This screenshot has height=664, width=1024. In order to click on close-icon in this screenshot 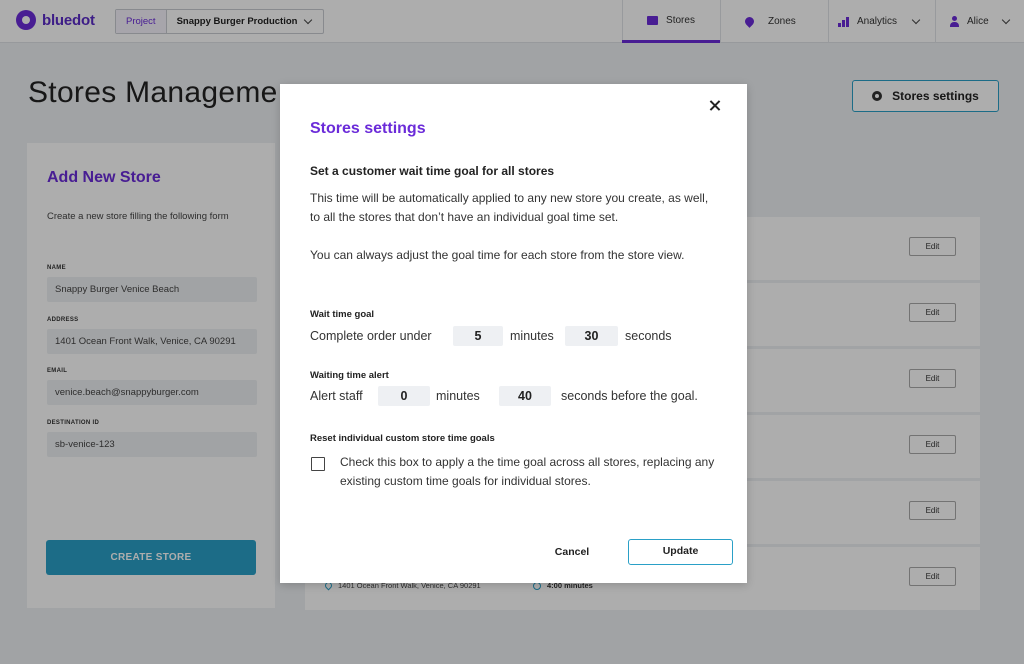, I will do `click(715, 106)`.